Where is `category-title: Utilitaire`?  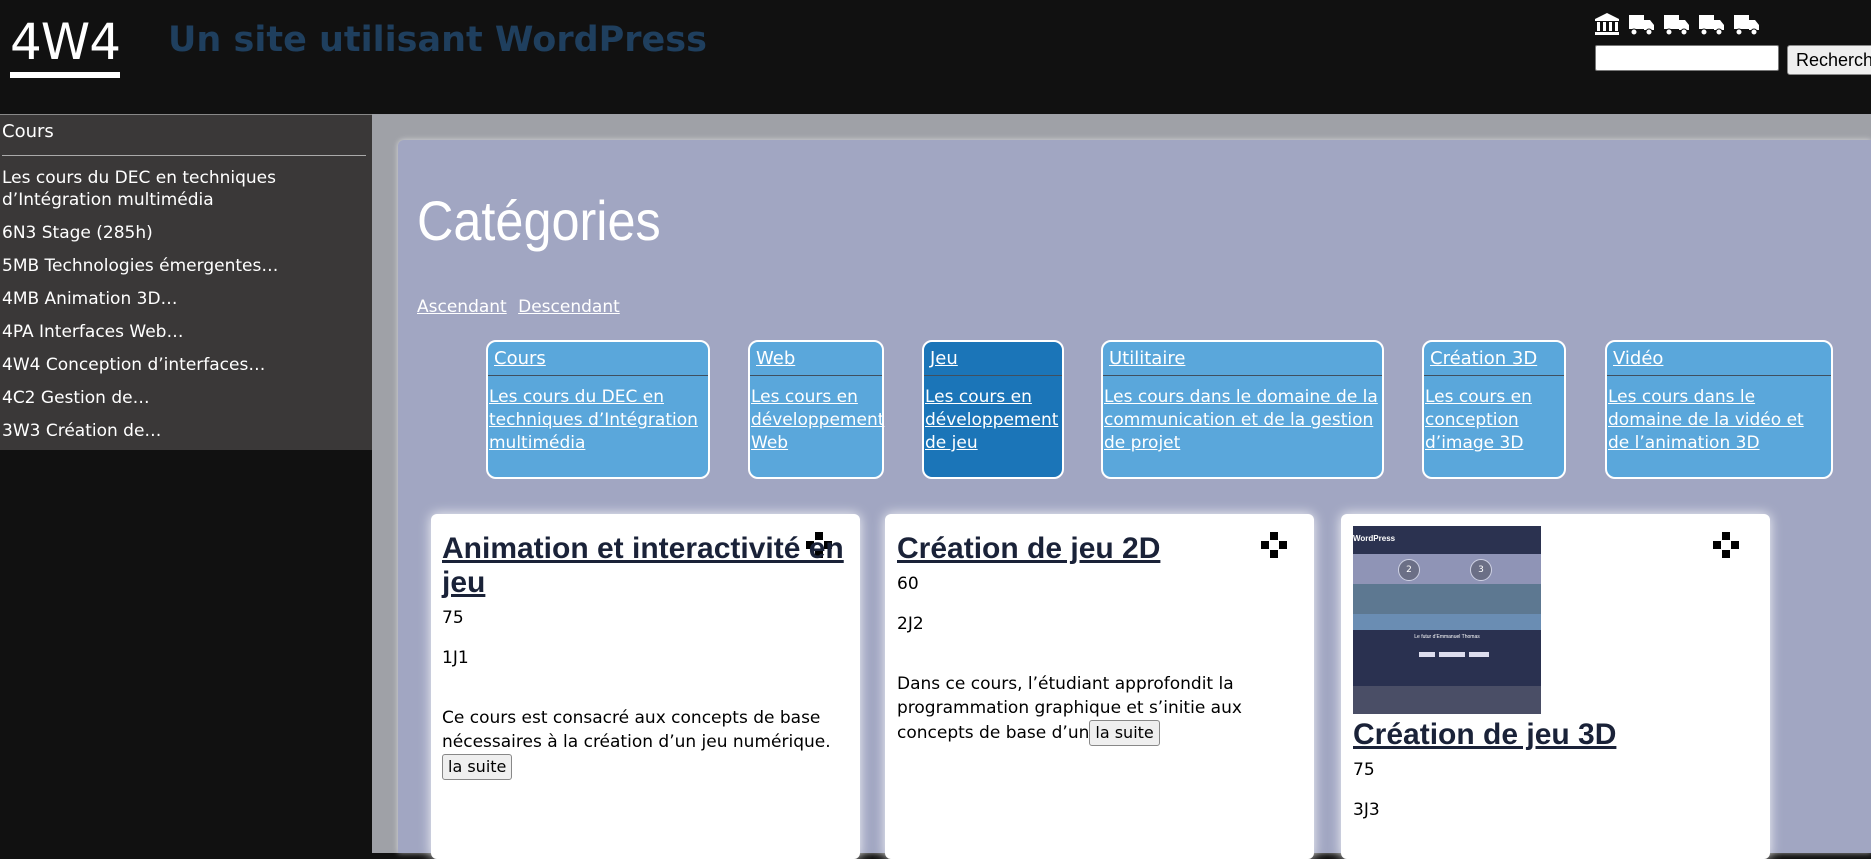 category-title: Utilitaire is located at coordinates (1242, 358).